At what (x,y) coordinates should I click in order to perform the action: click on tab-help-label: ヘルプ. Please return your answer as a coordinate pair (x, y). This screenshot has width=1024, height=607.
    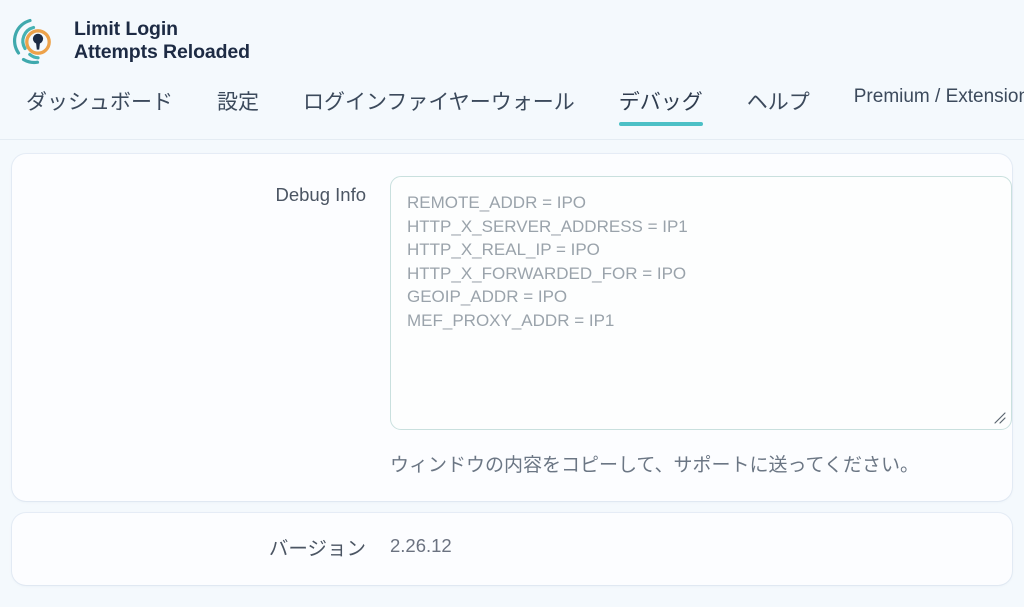
    Looking at the image, I should click on (778, 102).